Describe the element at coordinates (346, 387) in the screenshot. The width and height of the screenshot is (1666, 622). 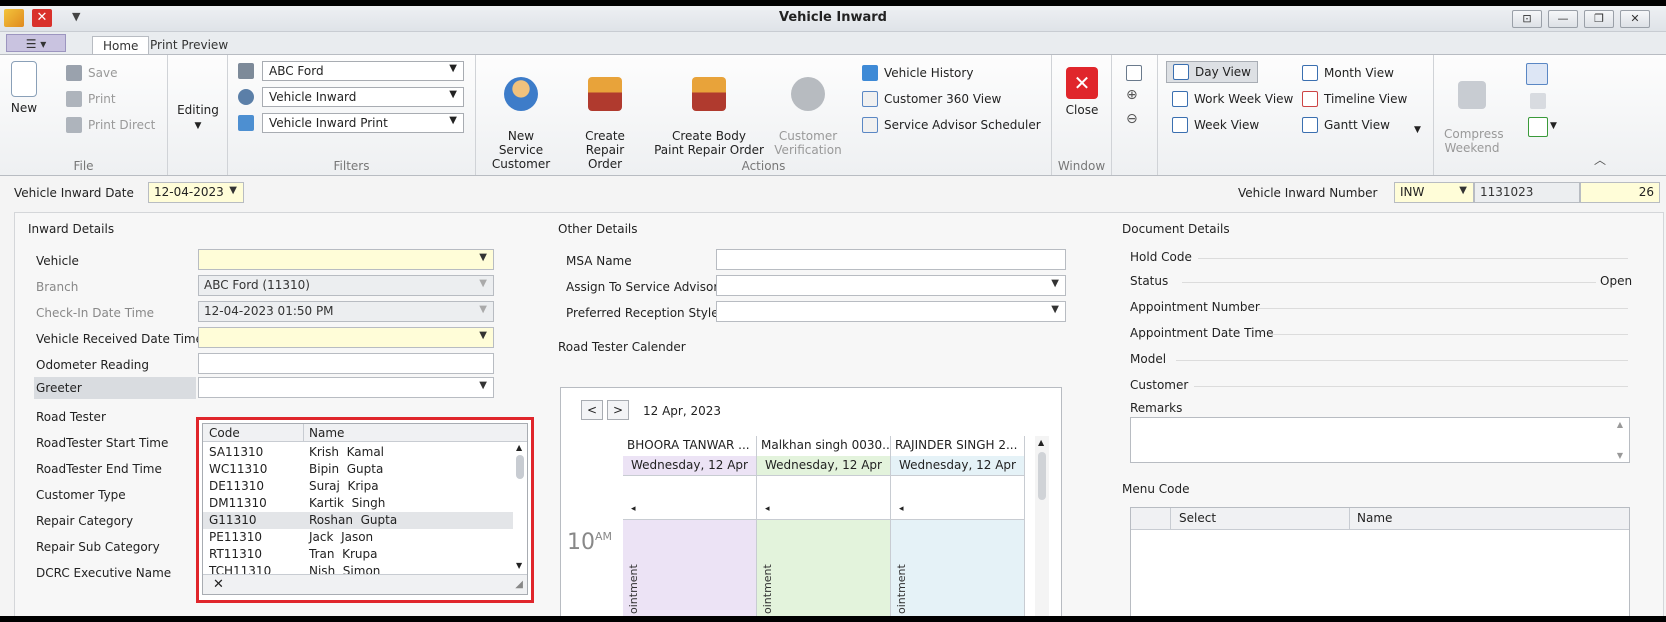
I see `greeter-field: ▼` at that location.